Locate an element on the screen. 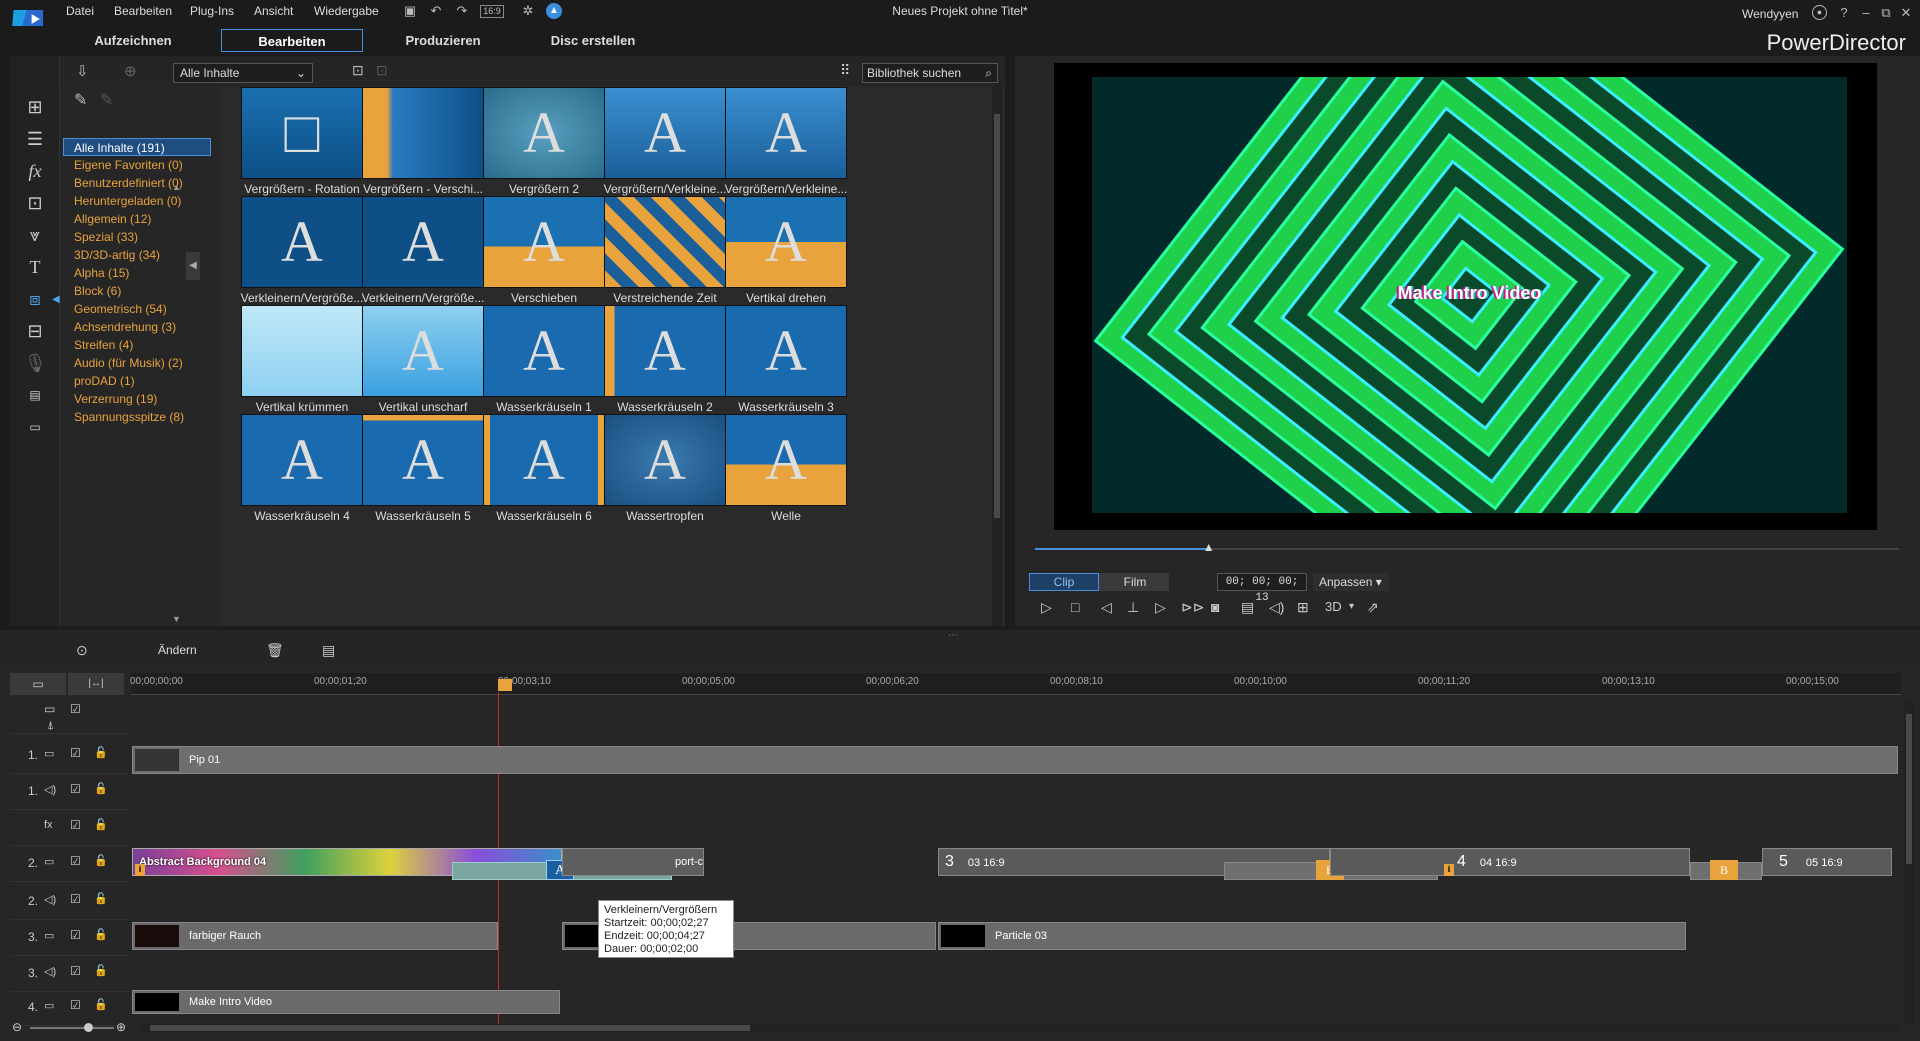 The image size is (1920, 1041). transition-item: A Verschieben is located at coordinates (544, 251).